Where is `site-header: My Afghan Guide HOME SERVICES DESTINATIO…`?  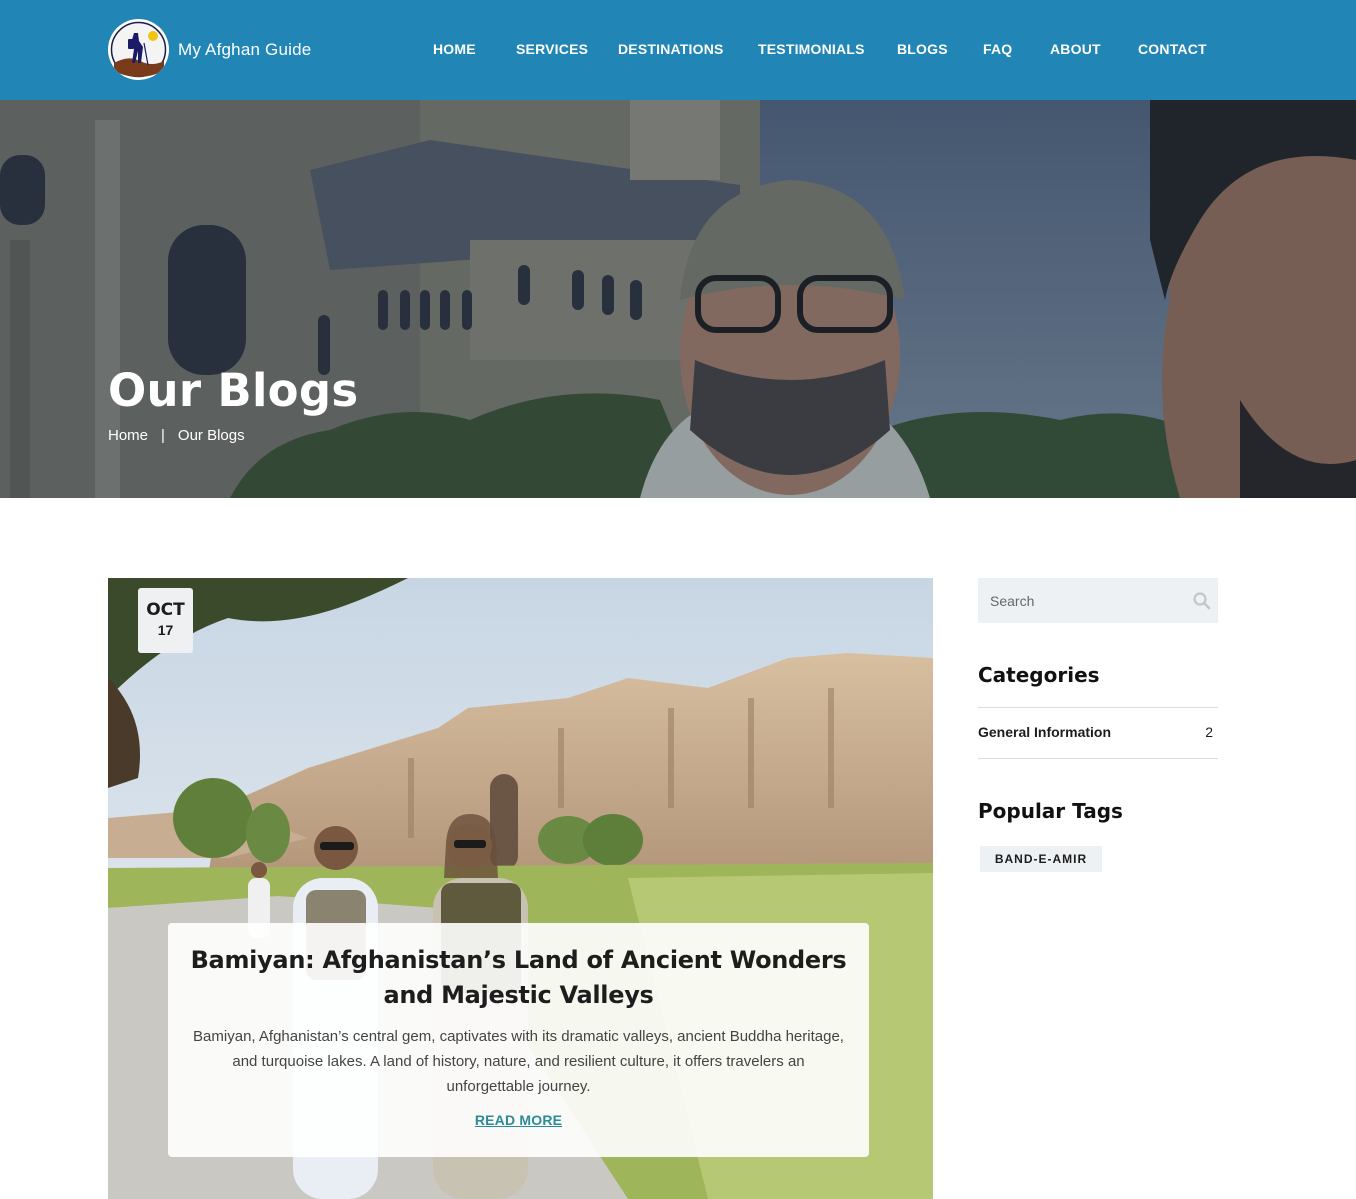 site-header: My Afghan Guide HOME SERVICES DESTINATIO… is located at coordinates (678, 50).